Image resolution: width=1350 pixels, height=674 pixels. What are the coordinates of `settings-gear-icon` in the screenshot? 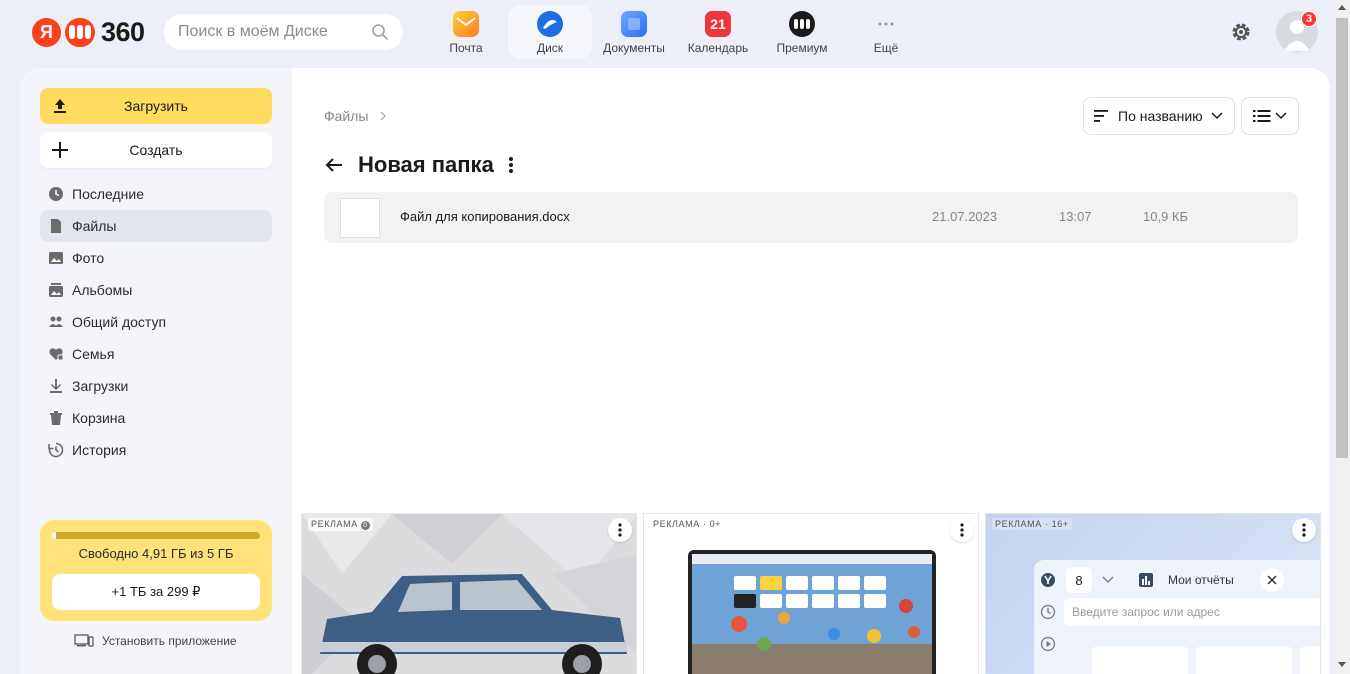 It's located at (1241, 32).